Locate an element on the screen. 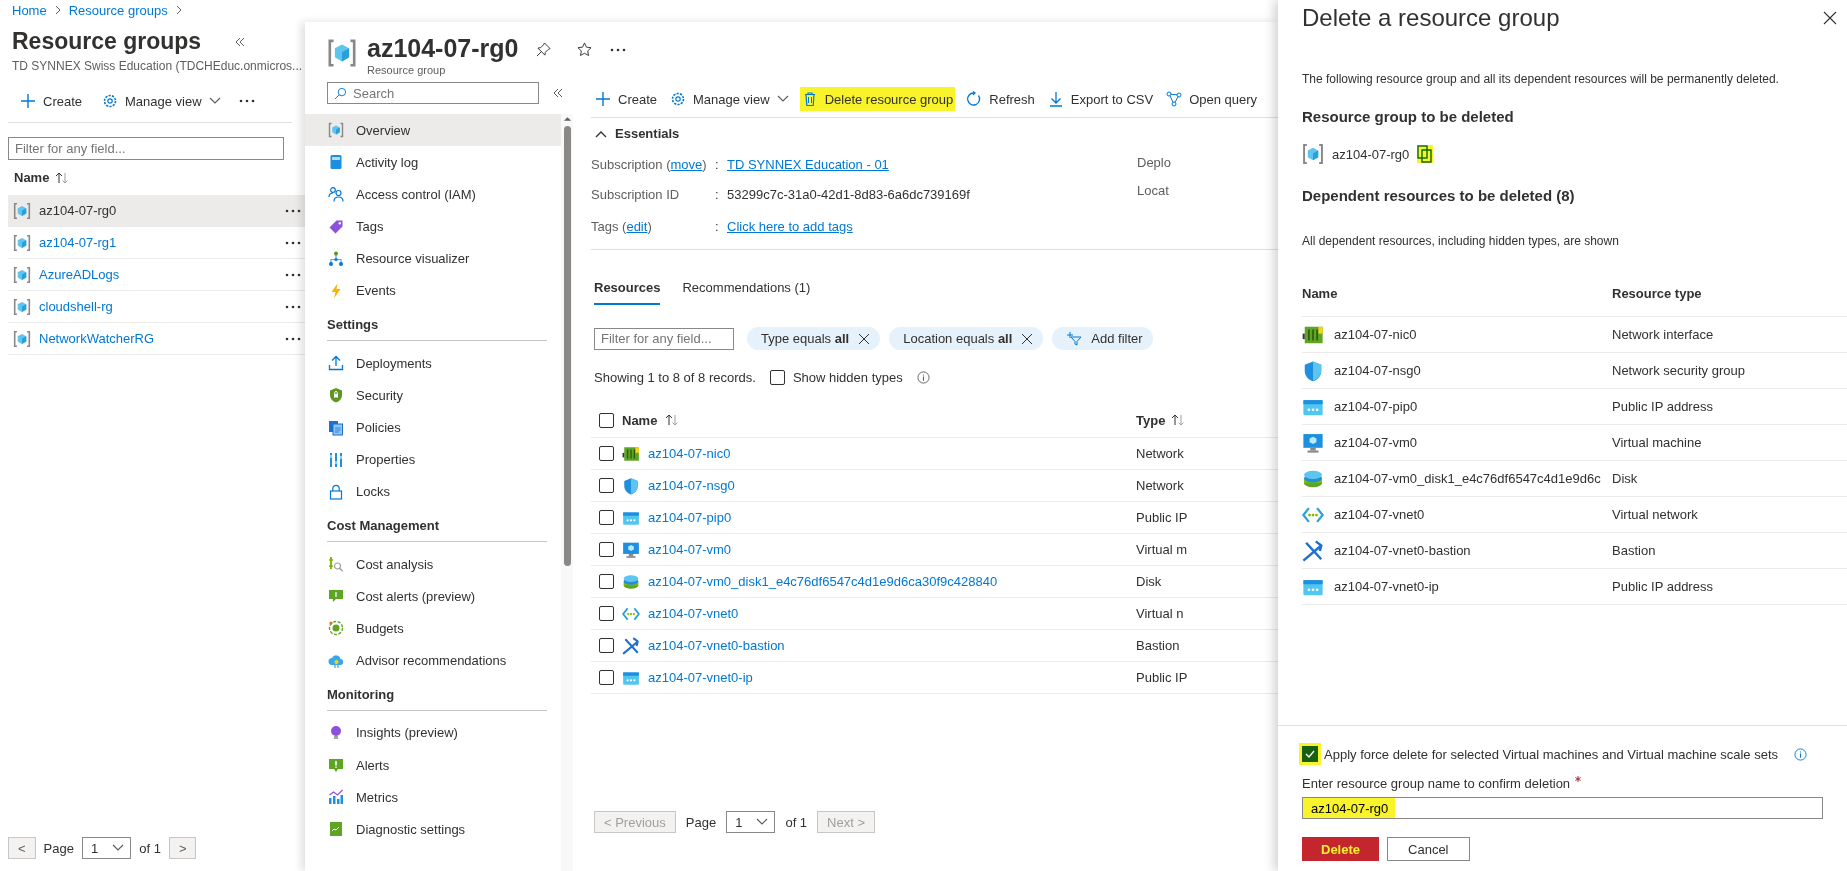  filter-pill: Location equals all is located at coordinates (966, 338).